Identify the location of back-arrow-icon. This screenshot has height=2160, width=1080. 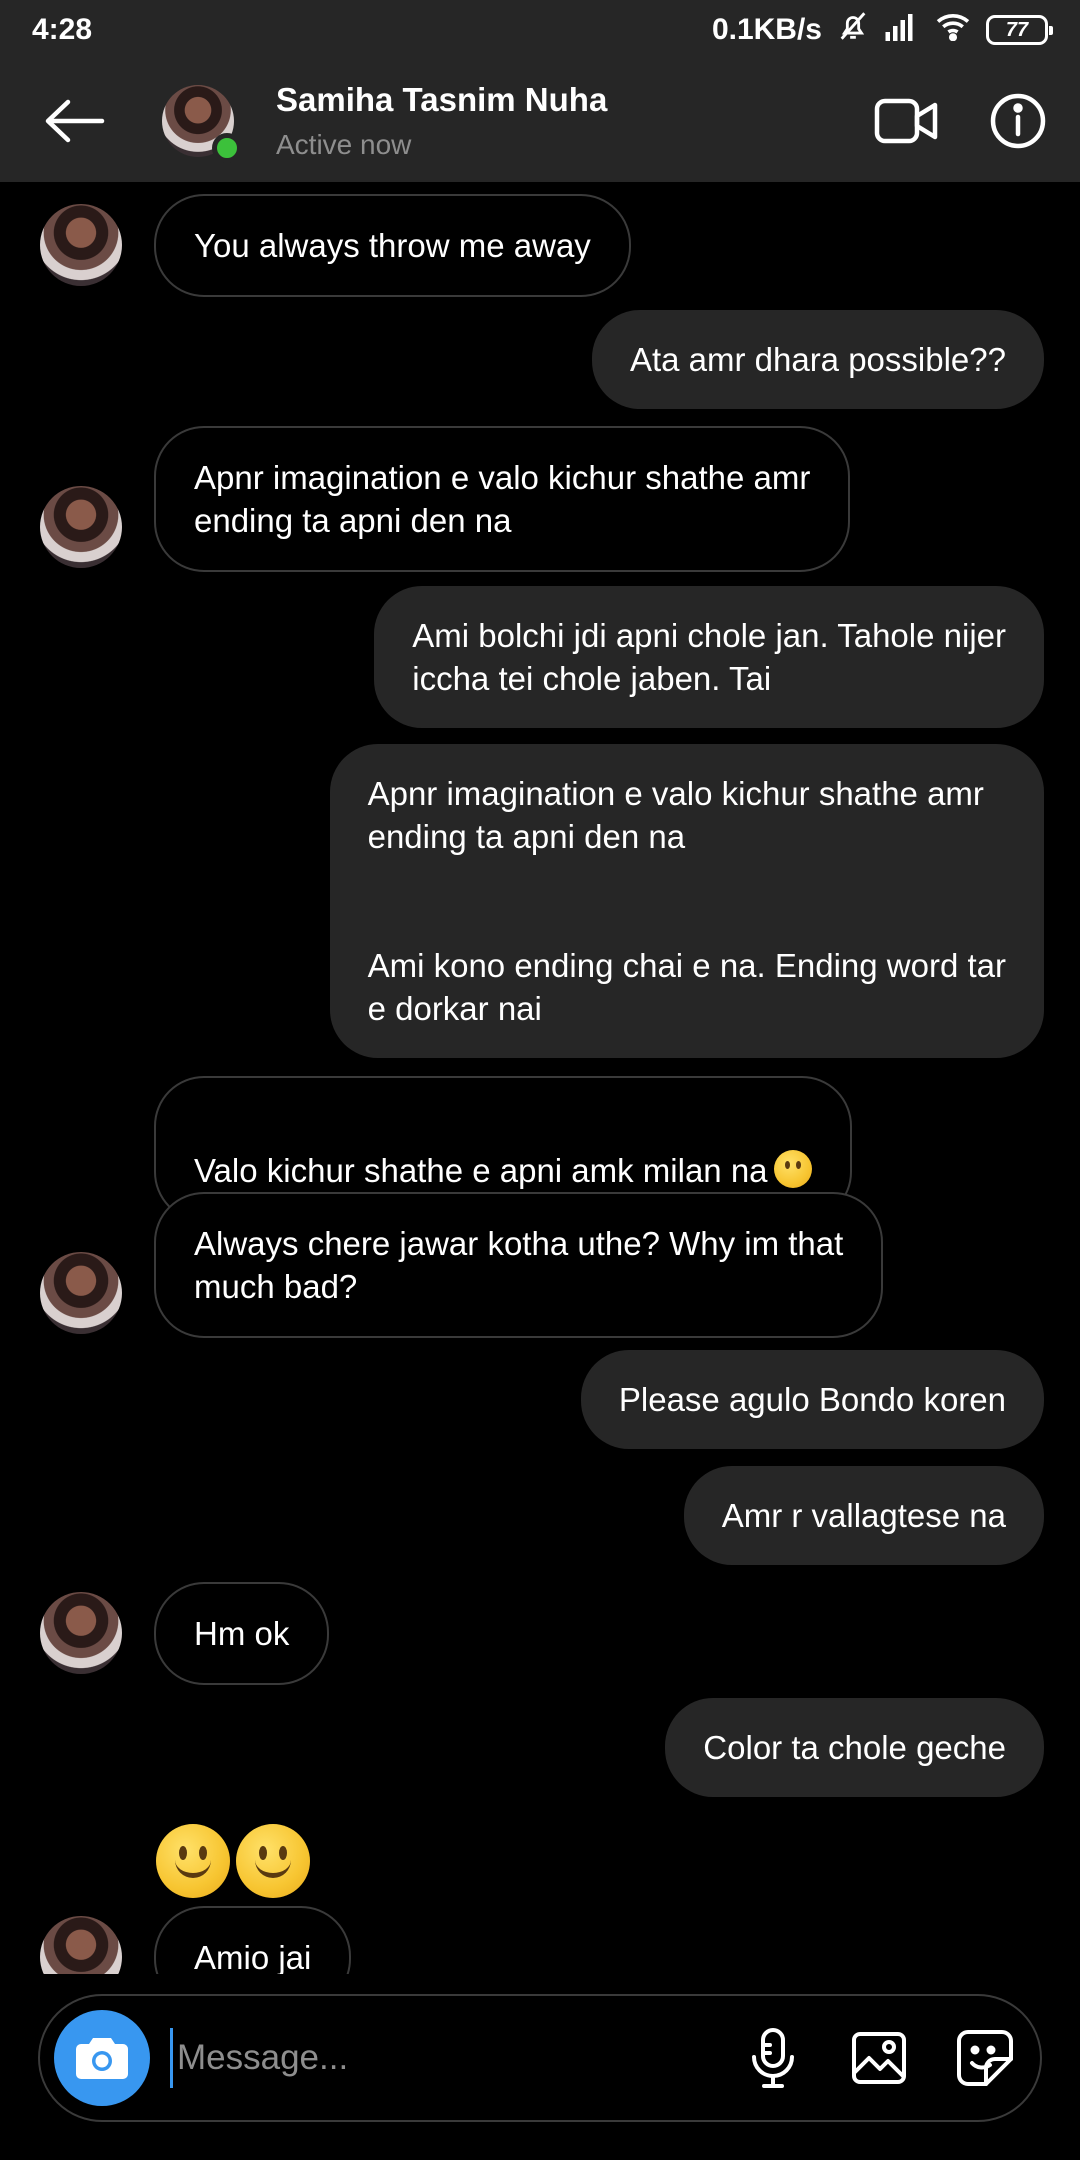
(75, 121).